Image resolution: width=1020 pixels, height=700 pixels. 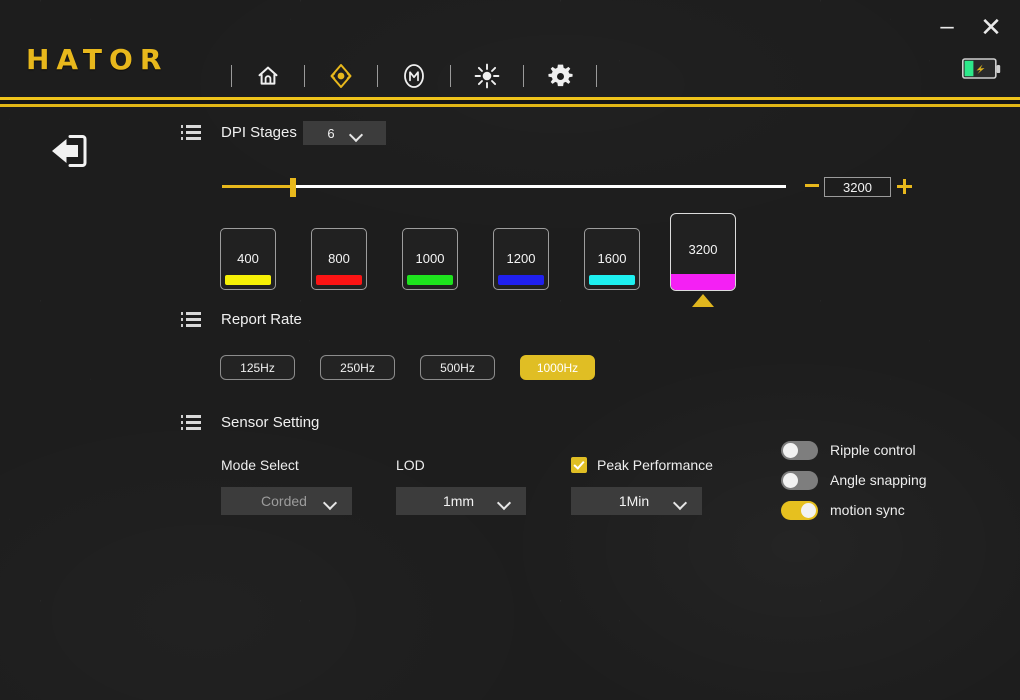 I want to click on close-button: ✕, so click(x=991, y=27).